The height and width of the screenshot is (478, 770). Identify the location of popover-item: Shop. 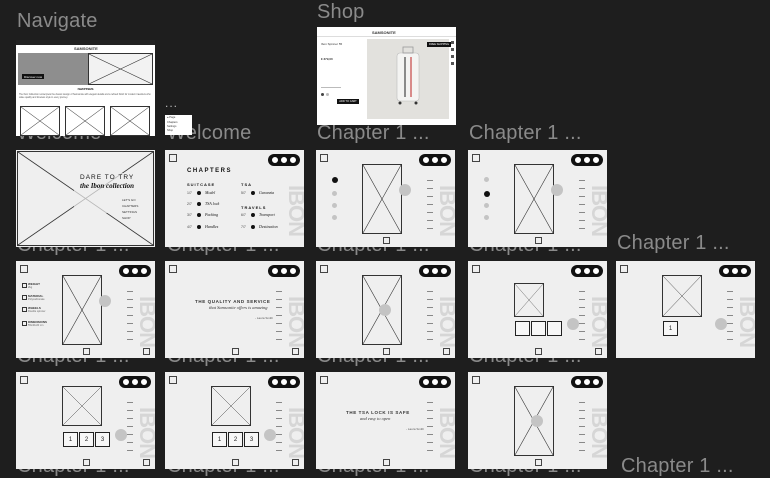
(170, 130).